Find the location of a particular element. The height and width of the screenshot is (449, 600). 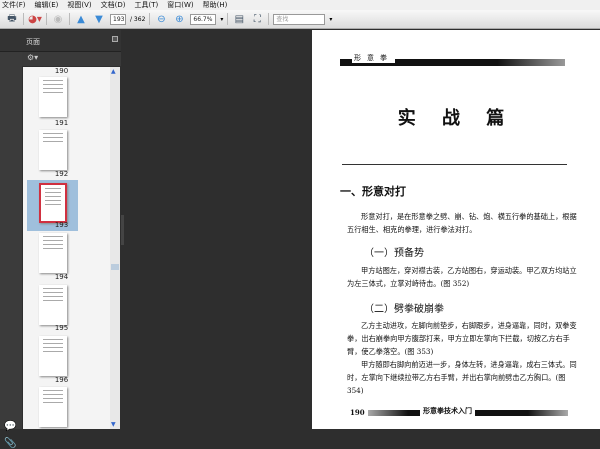

zoom-in-icon: ⊕ is located at coordinates (179, 19).